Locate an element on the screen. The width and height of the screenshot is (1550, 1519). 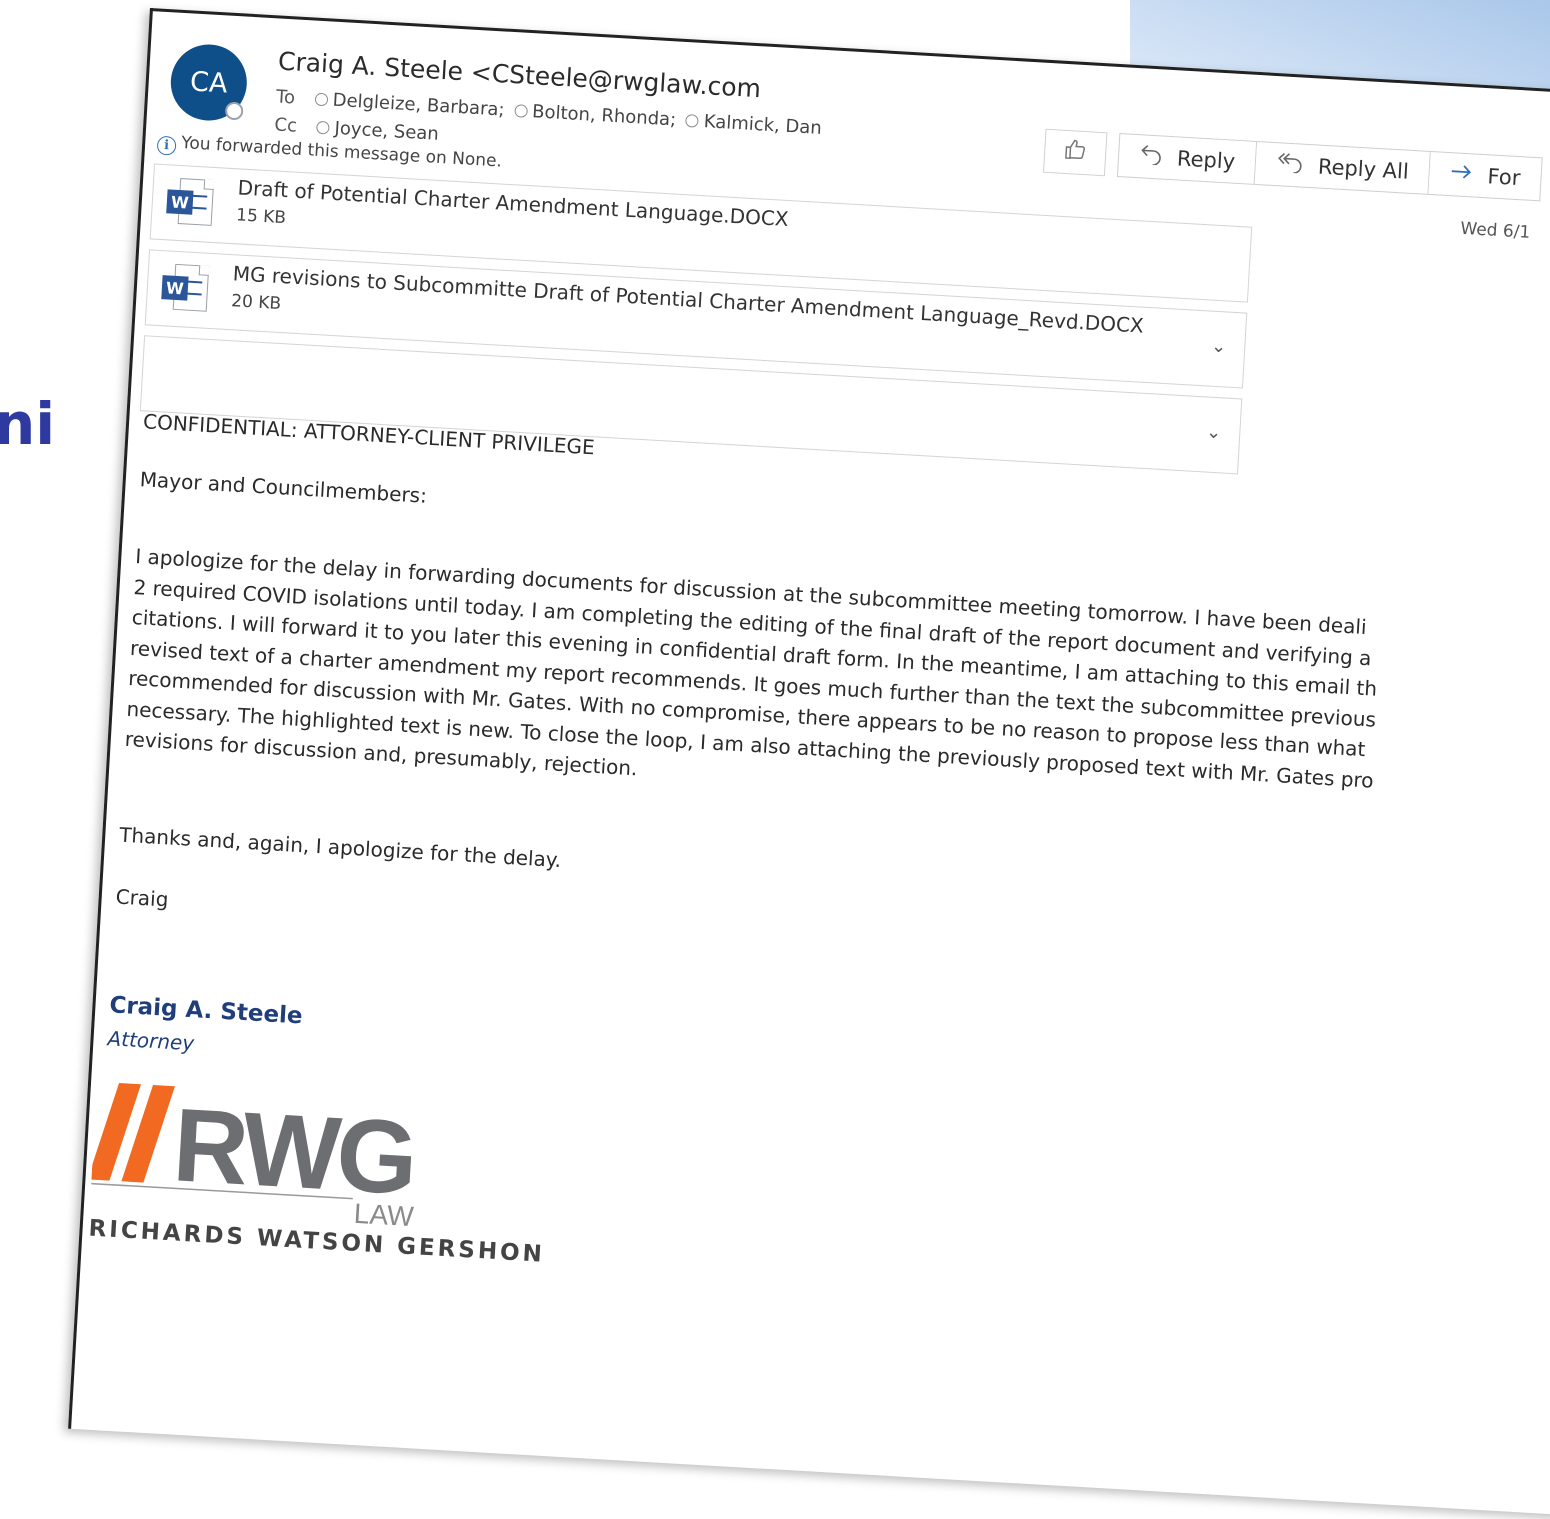
signoff: Craig is located at coordinates (142, 898).